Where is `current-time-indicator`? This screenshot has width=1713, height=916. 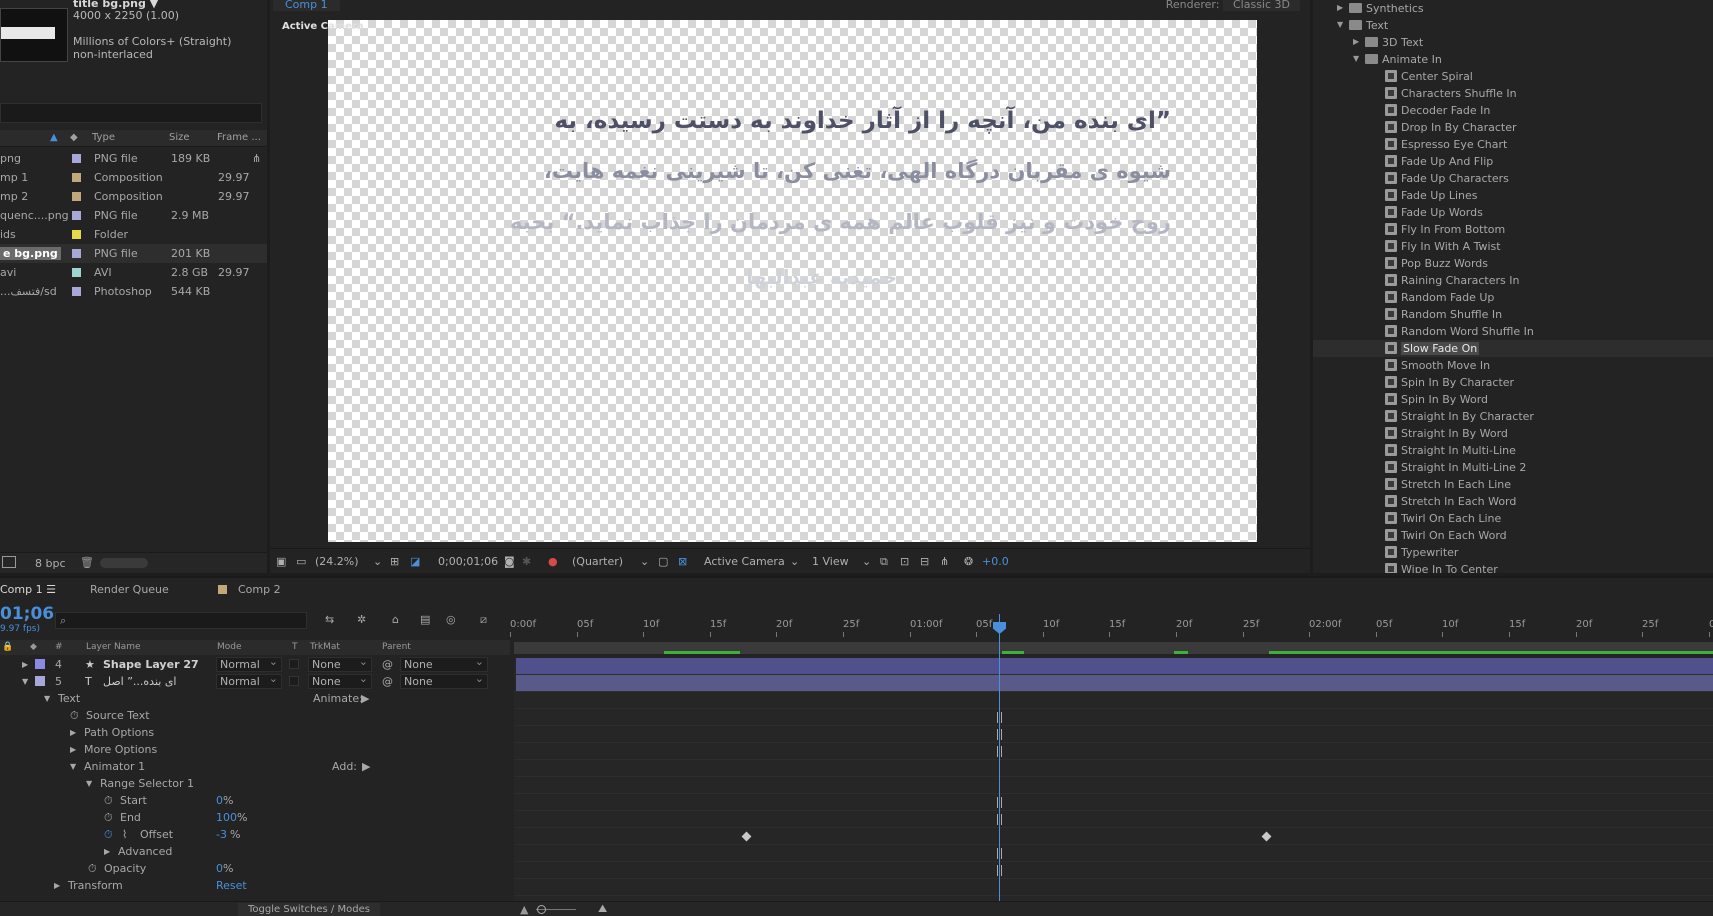 current-time-indicator is located at coordinates (999, 765).